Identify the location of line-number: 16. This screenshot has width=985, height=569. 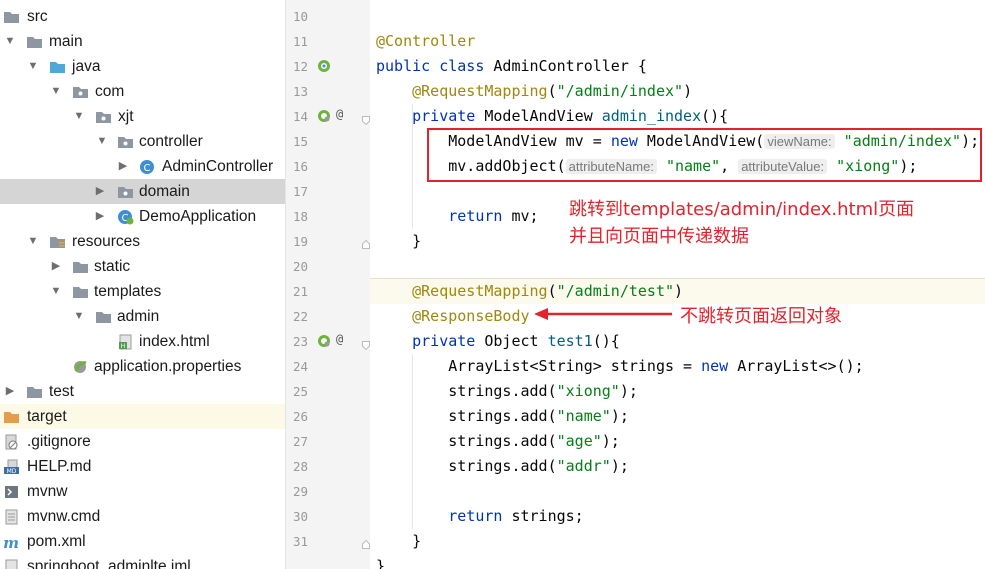
(300, 166).